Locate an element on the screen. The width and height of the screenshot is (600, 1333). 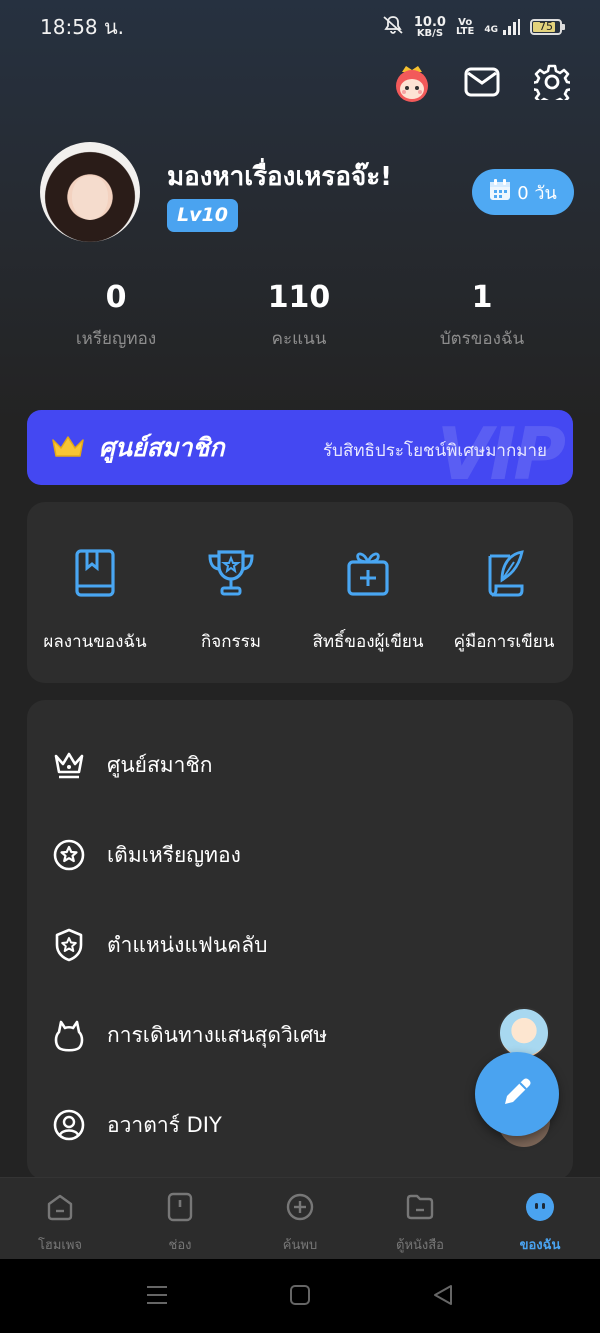
checkin-days: 0 วัน is located at coordinates (537, 193).